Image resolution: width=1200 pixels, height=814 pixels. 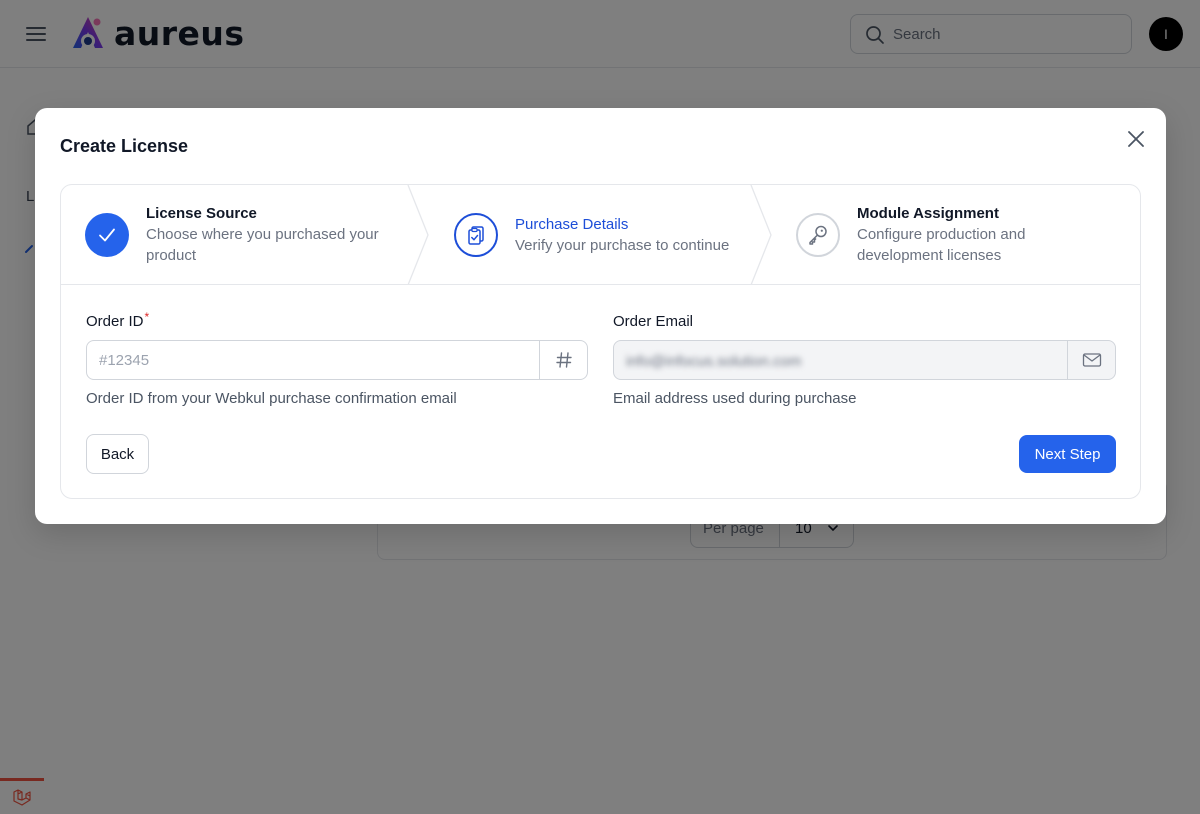 What do you see at coordinates (928, 213) in the screenshot?
I see `step-title: Module Assignment` at bounding box center [928, 213].